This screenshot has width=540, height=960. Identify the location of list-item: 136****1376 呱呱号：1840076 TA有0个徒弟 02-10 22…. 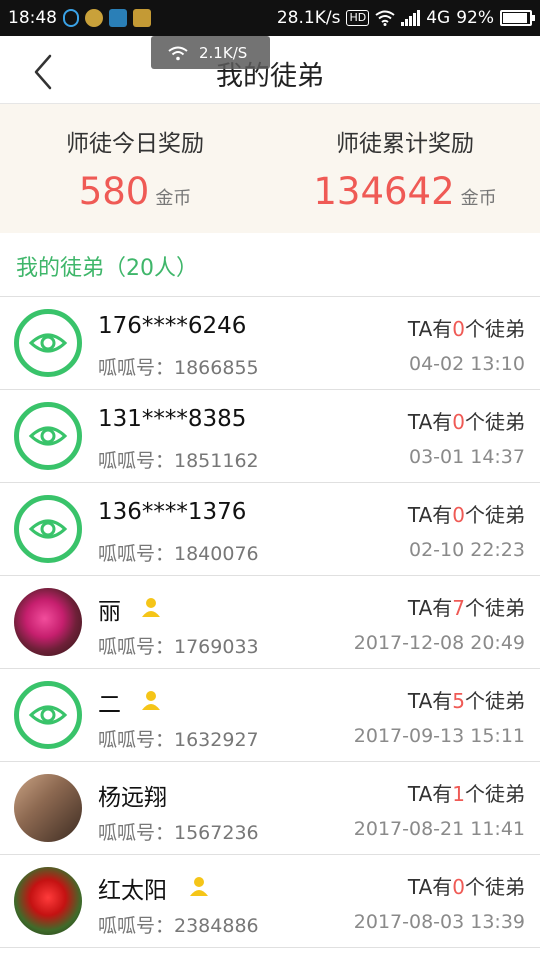
(270, 529).